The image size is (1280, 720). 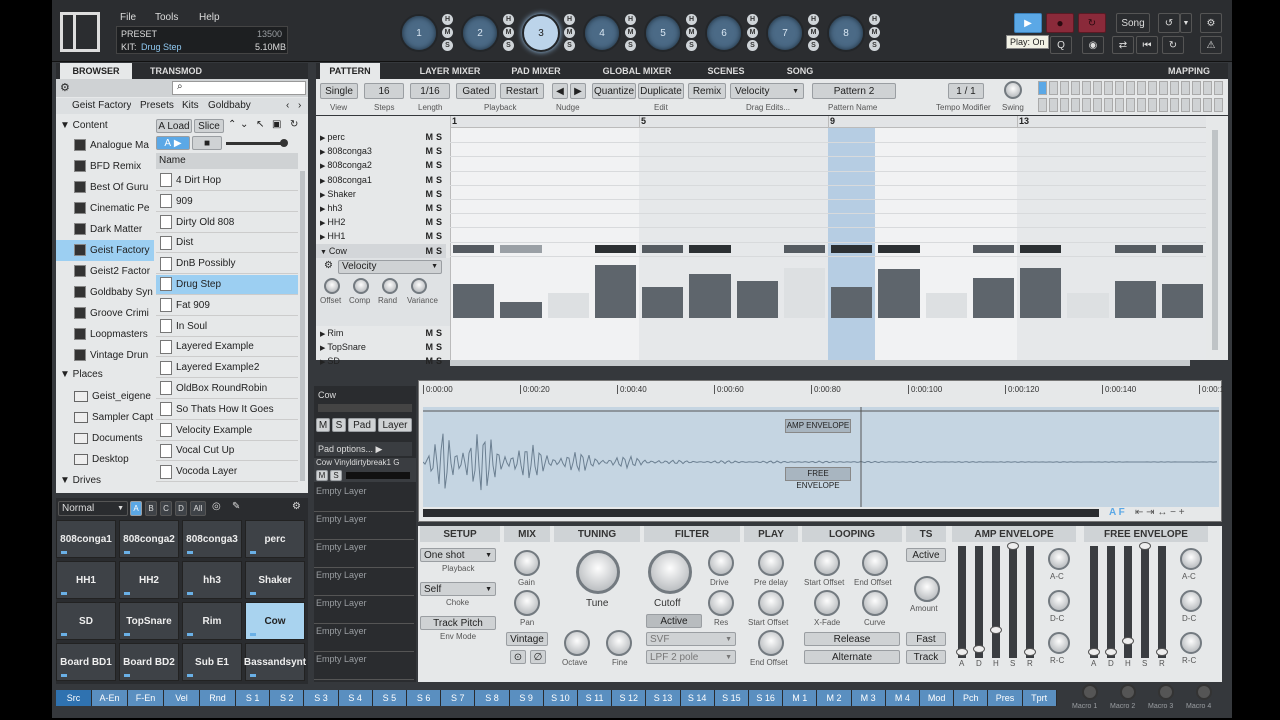 What do you see at coordinates (1186, 23) in the screenshot?
I see `undo-dropdown: ▼` at bounding box center [1186, 23].